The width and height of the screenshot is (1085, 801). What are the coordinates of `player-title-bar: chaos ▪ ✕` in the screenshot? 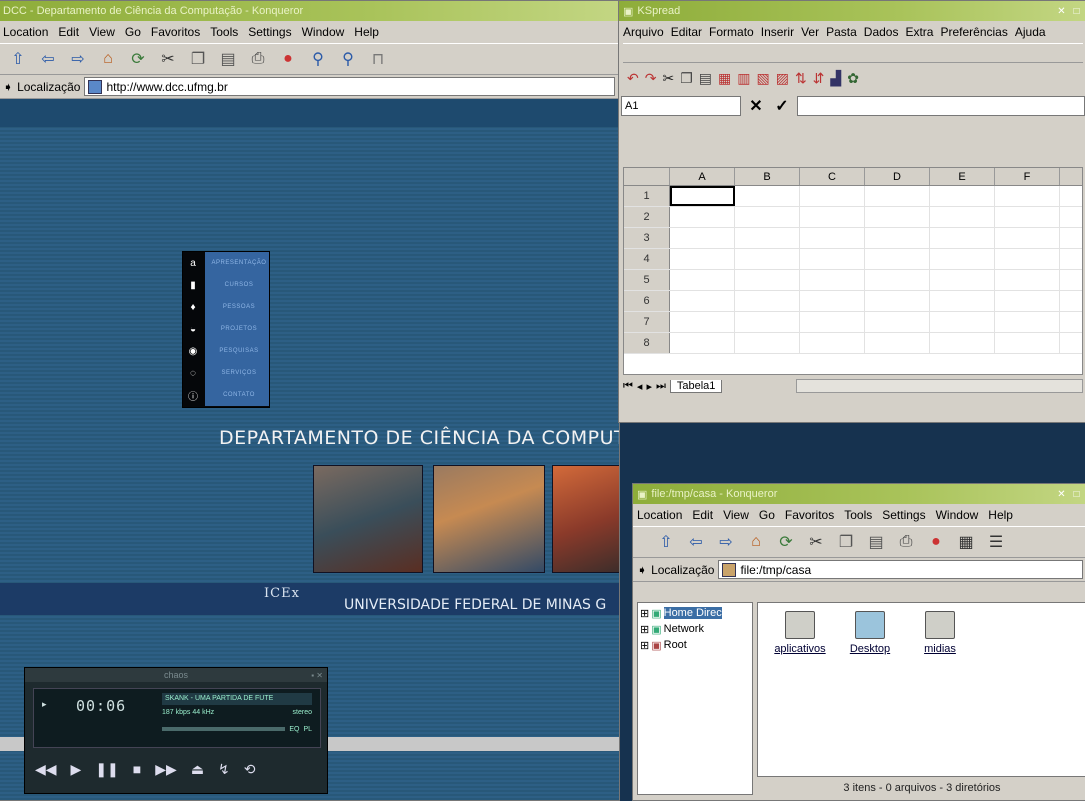 It's located at (176, 675).